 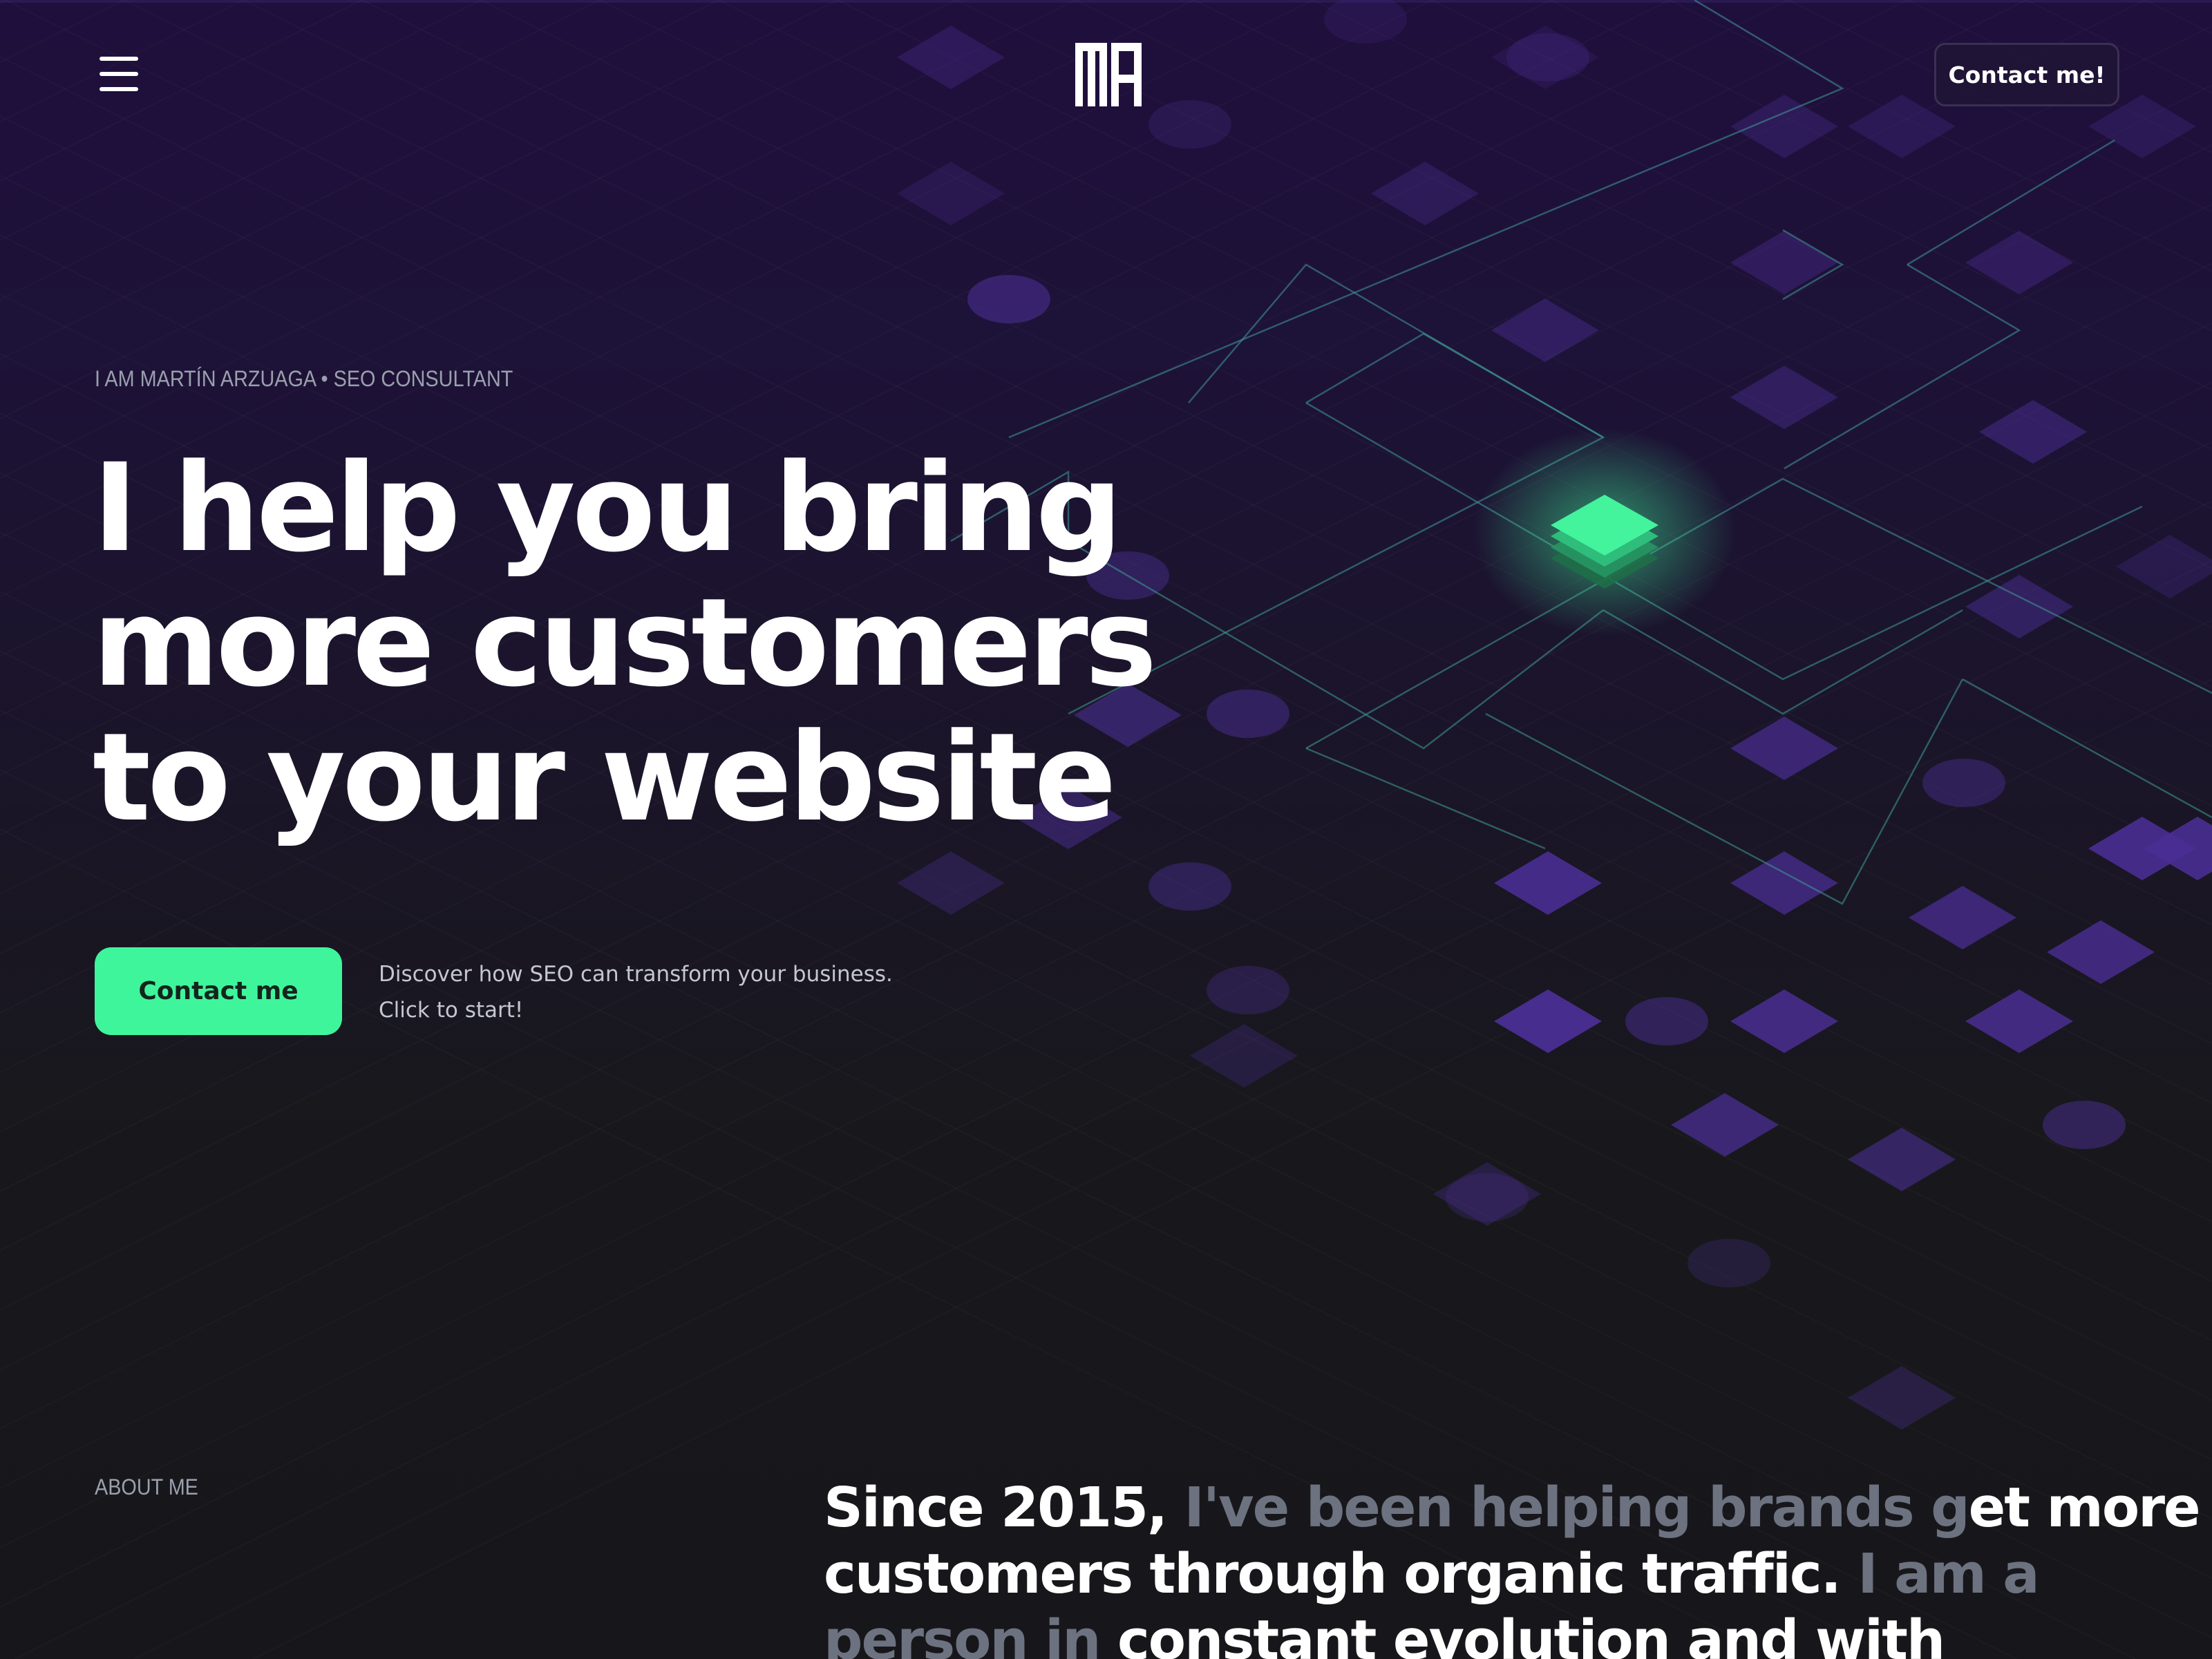 What do you see at coordinates (146, 1487) in the screenshot?
I see `about-section-label: ABOUT ME` at bounding box center [146, 1487].